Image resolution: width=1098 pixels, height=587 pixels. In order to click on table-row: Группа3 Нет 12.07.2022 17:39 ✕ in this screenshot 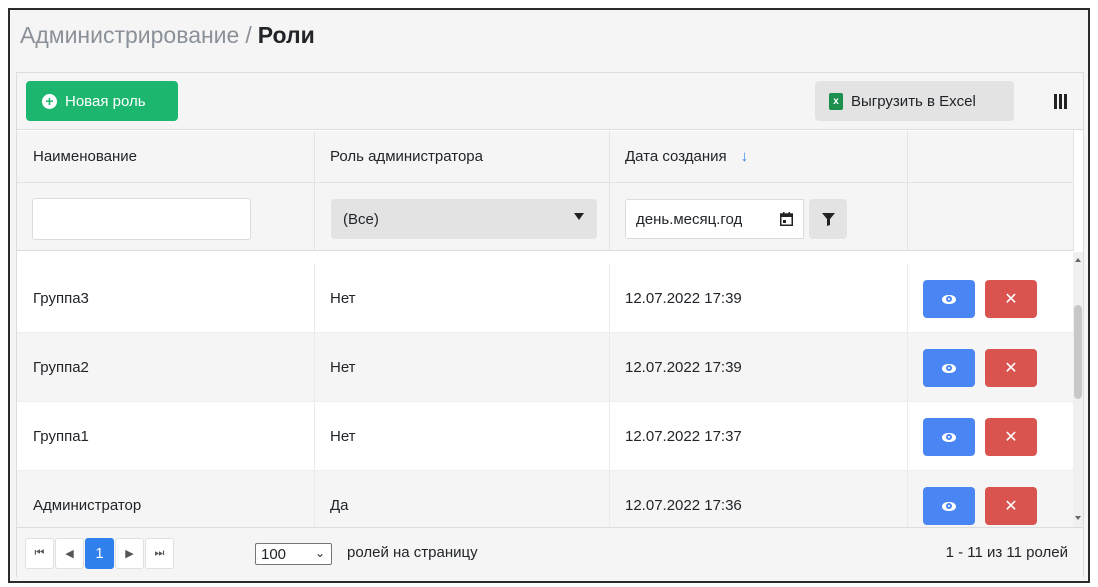, I will do `click(545, 298)`.